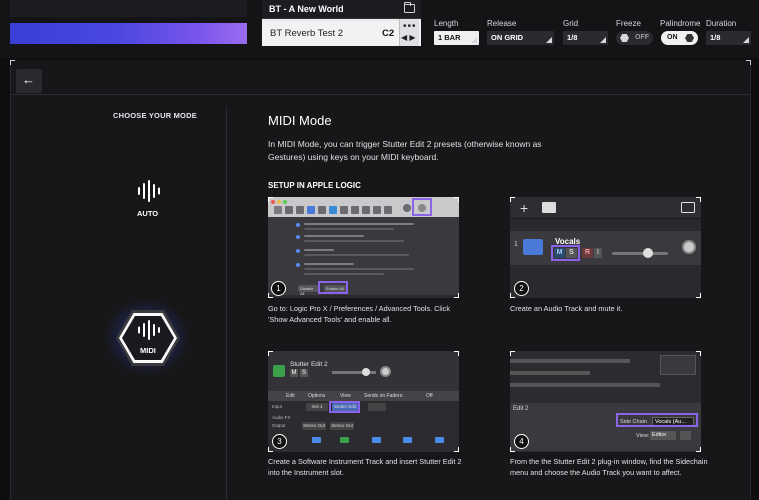  What do you see at coordinates (155, 115) in the screenshot?
I see `choose-mode-title: CHOOSE YOUR MODE` at bounding box center [155, 115].